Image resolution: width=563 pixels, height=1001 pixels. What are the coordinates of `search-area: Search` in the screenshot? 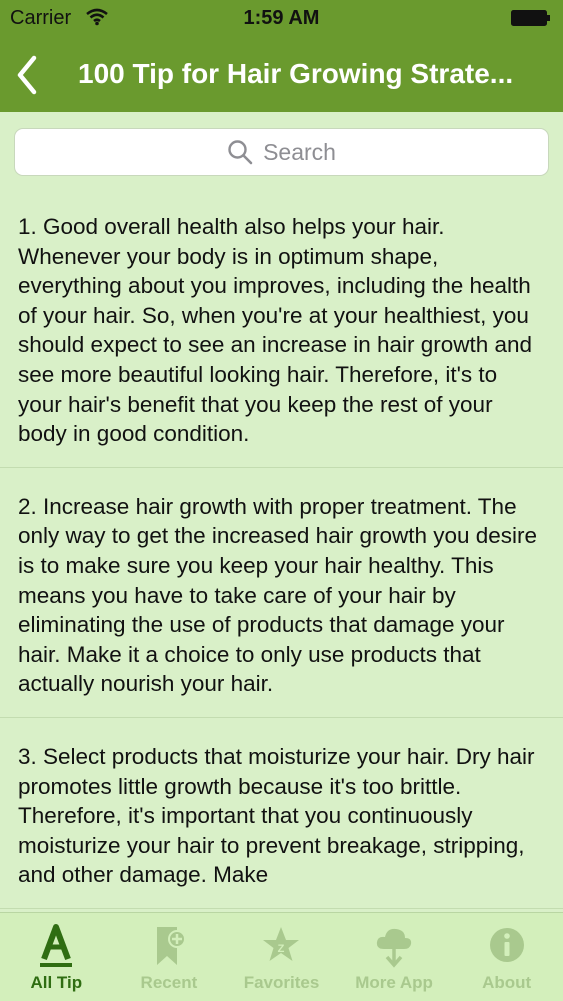 It's located at (281, 150).